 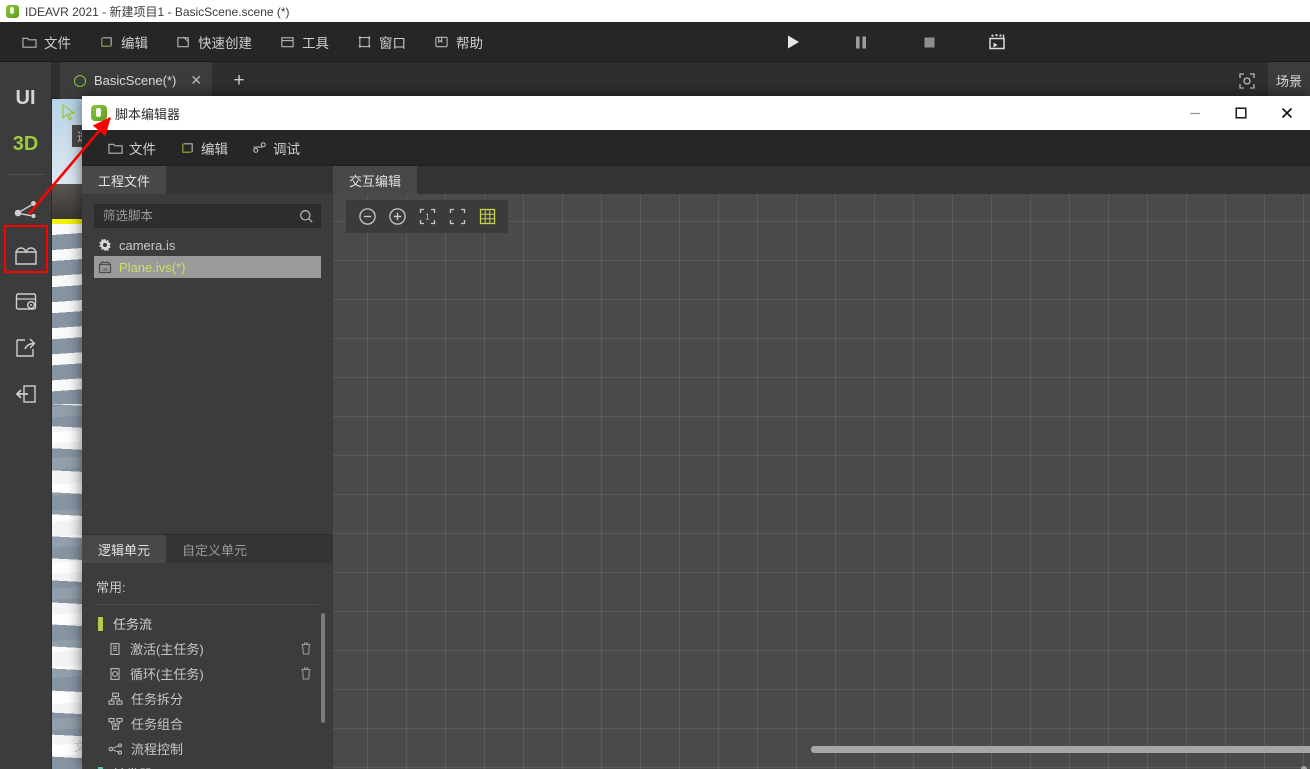 What do you see at coordinates (375, 180) in the screenshot?
I see `tab-interaction-editor: 交互编辑` at bounding box center [375, 180].